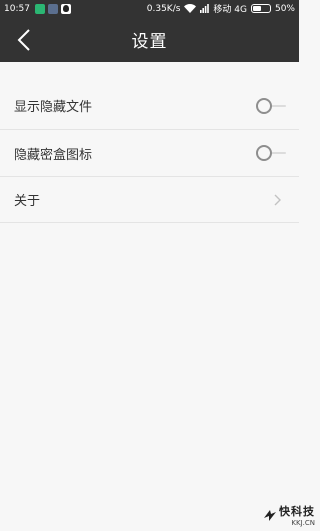 The width and height of the screenshot is (320, 531). I want to click on watermark: 快科技 KKJ.CN, so click(289, 515).